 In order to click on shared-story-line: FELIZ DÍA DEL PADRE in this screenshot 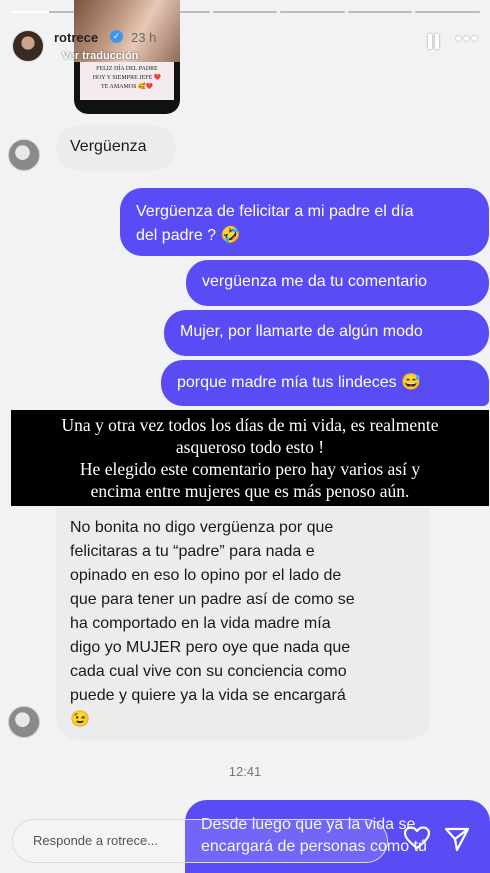, I will do `click(127, 69)`.